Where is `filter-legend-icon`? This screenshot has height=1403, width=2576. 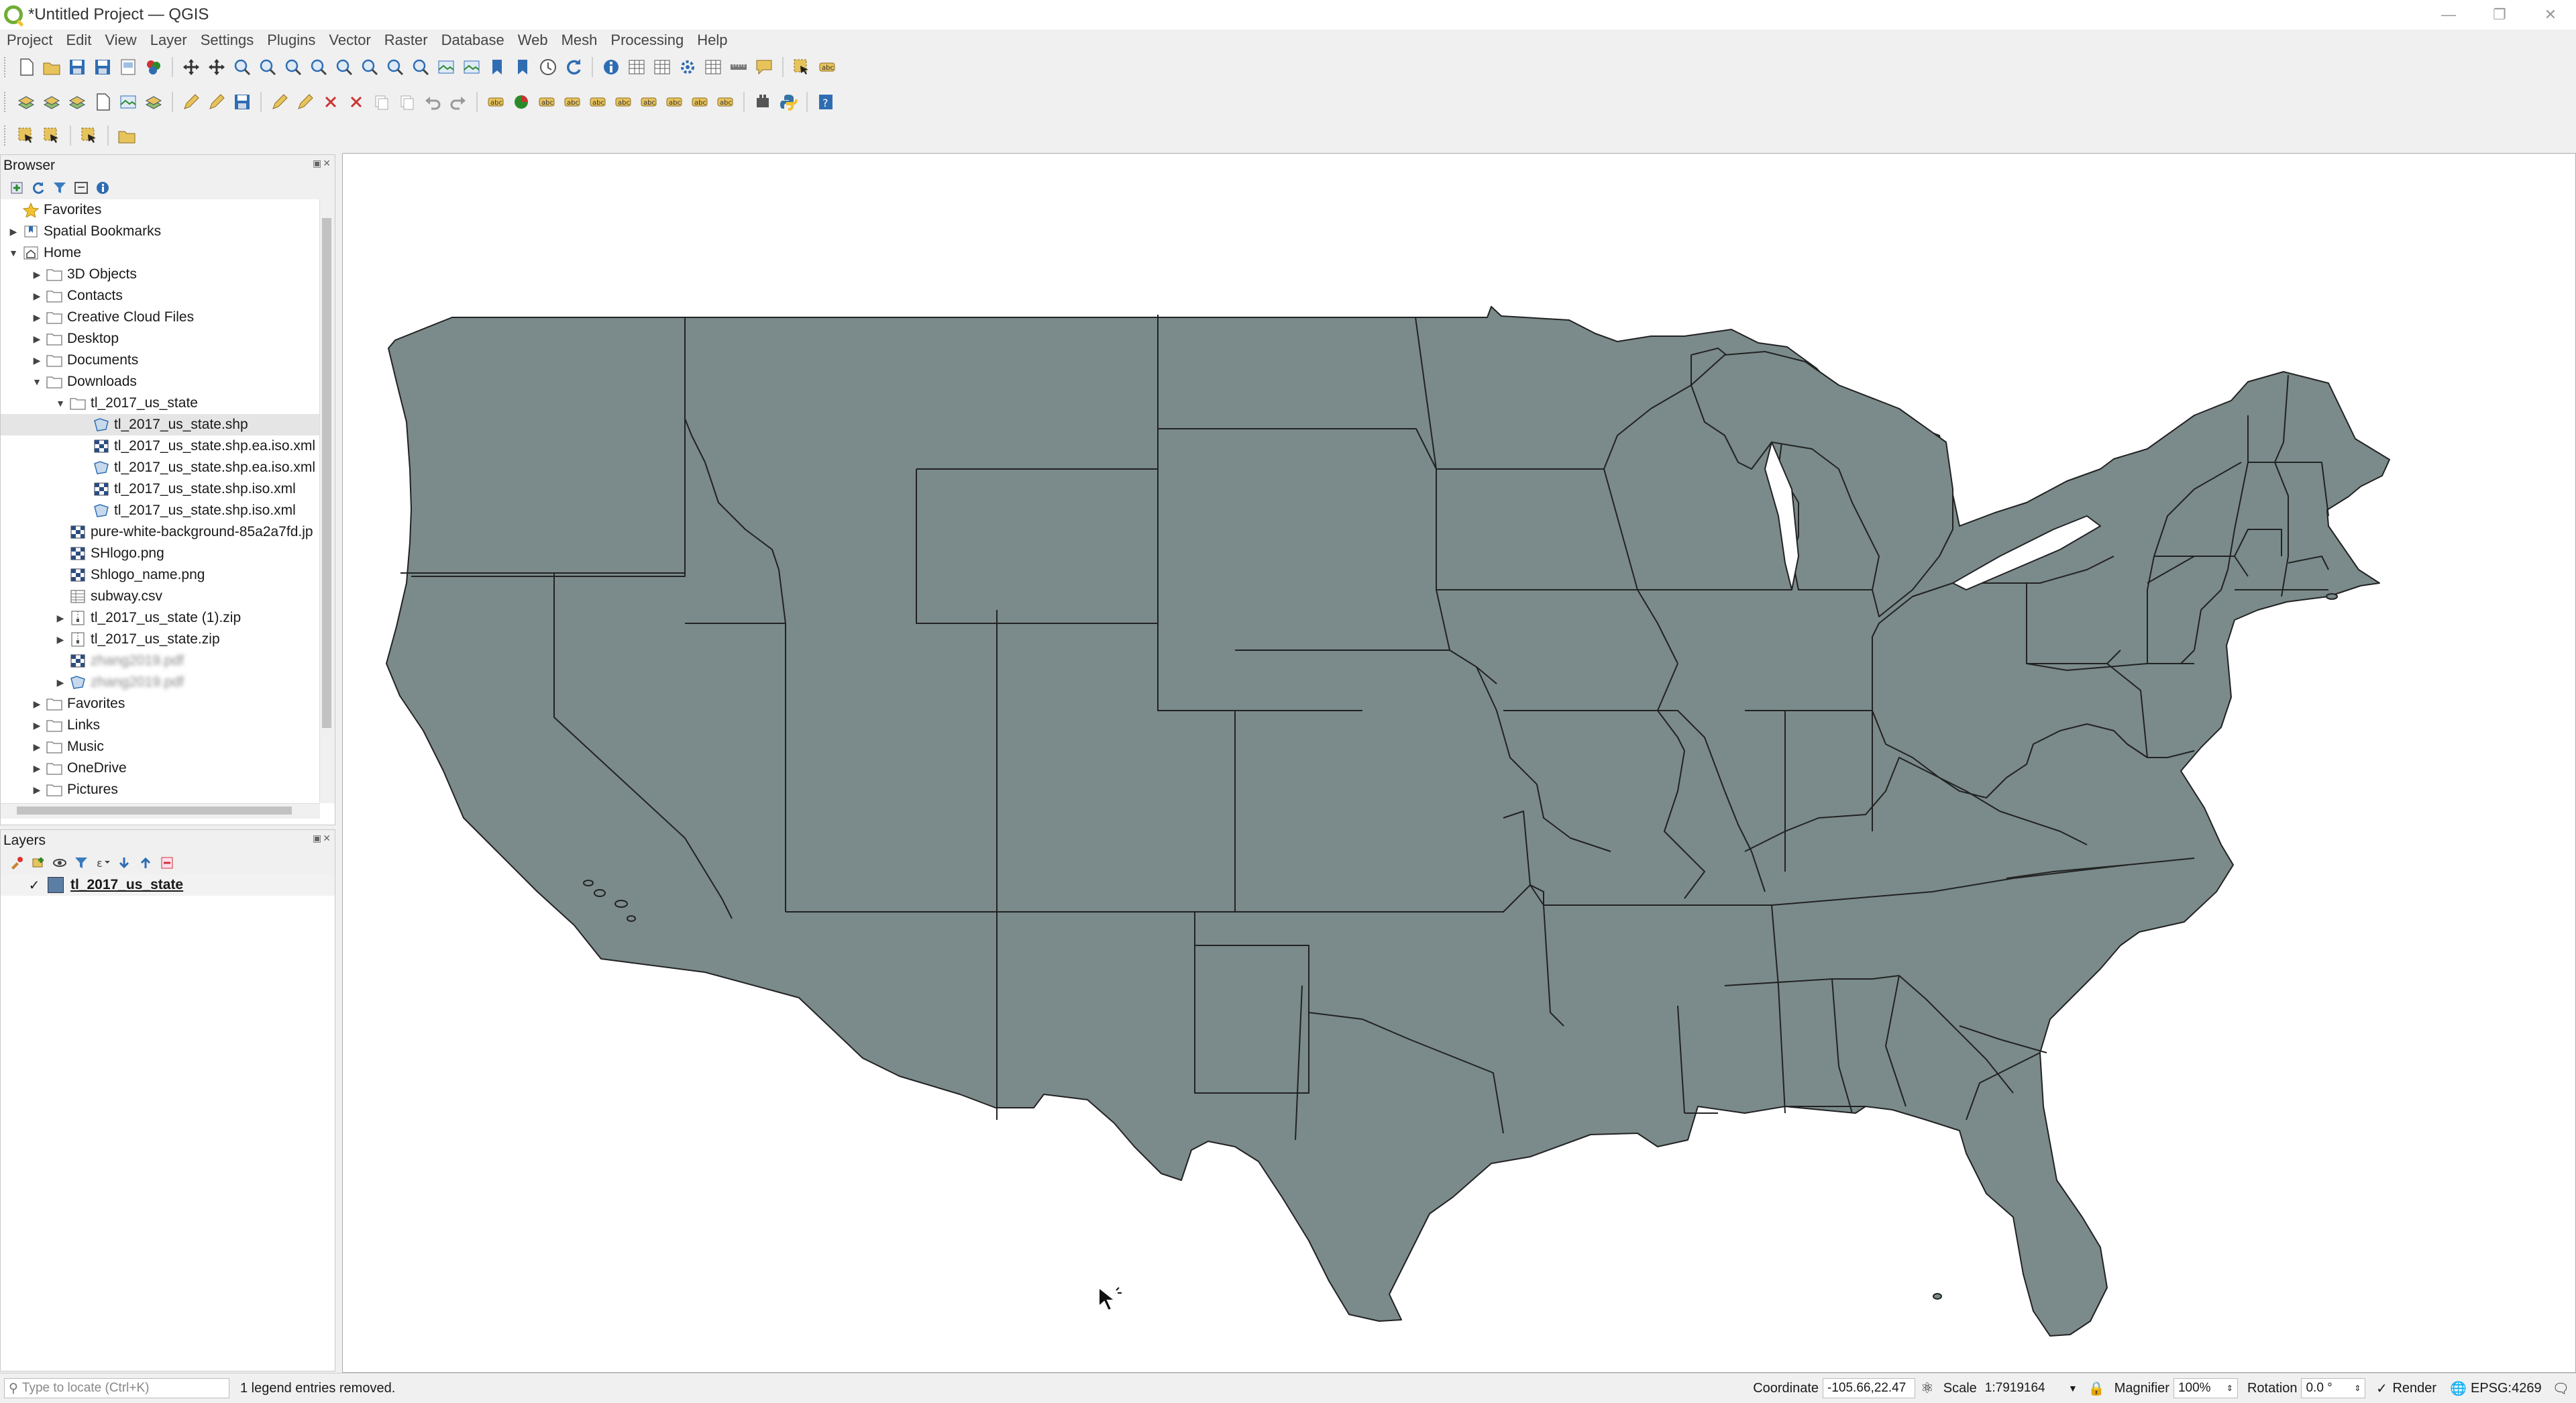 filter-legend-icon is located at coordinates (81, 863).